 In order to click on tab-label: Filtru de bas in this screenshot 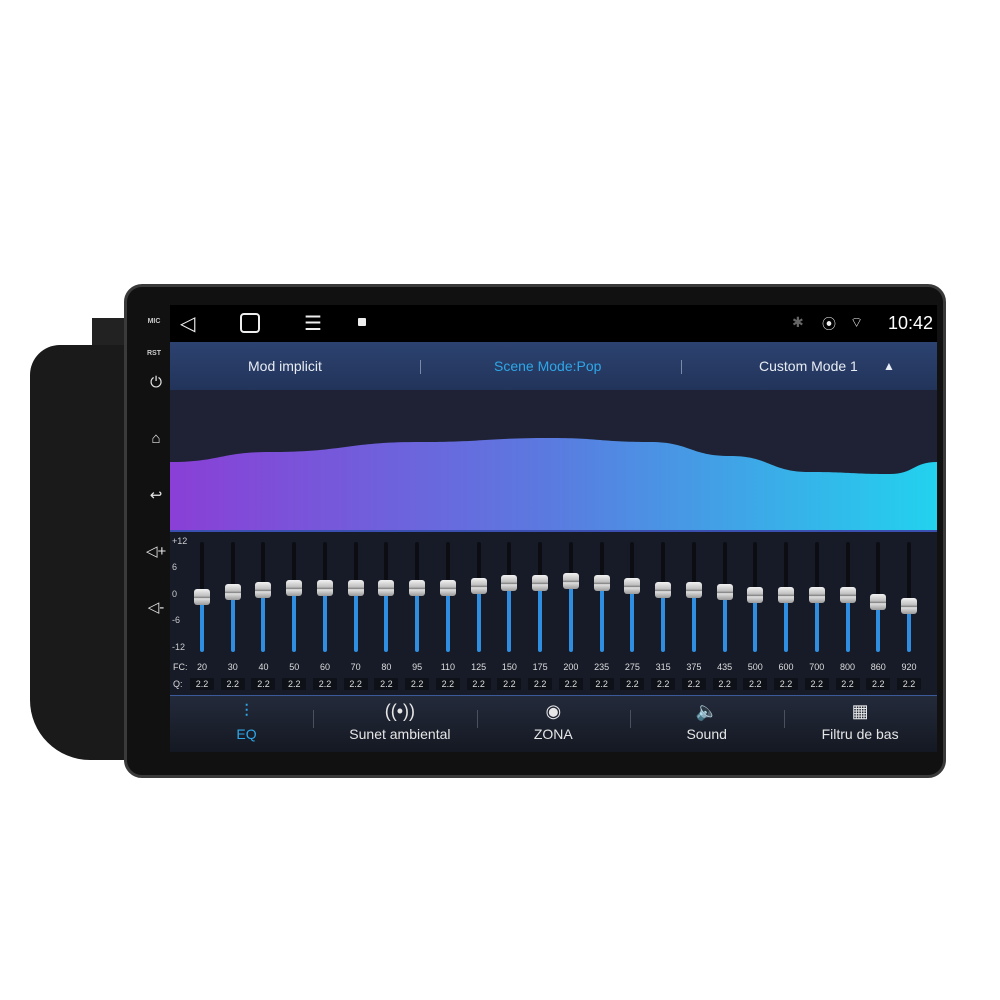, I will do `click(860, 734)`.